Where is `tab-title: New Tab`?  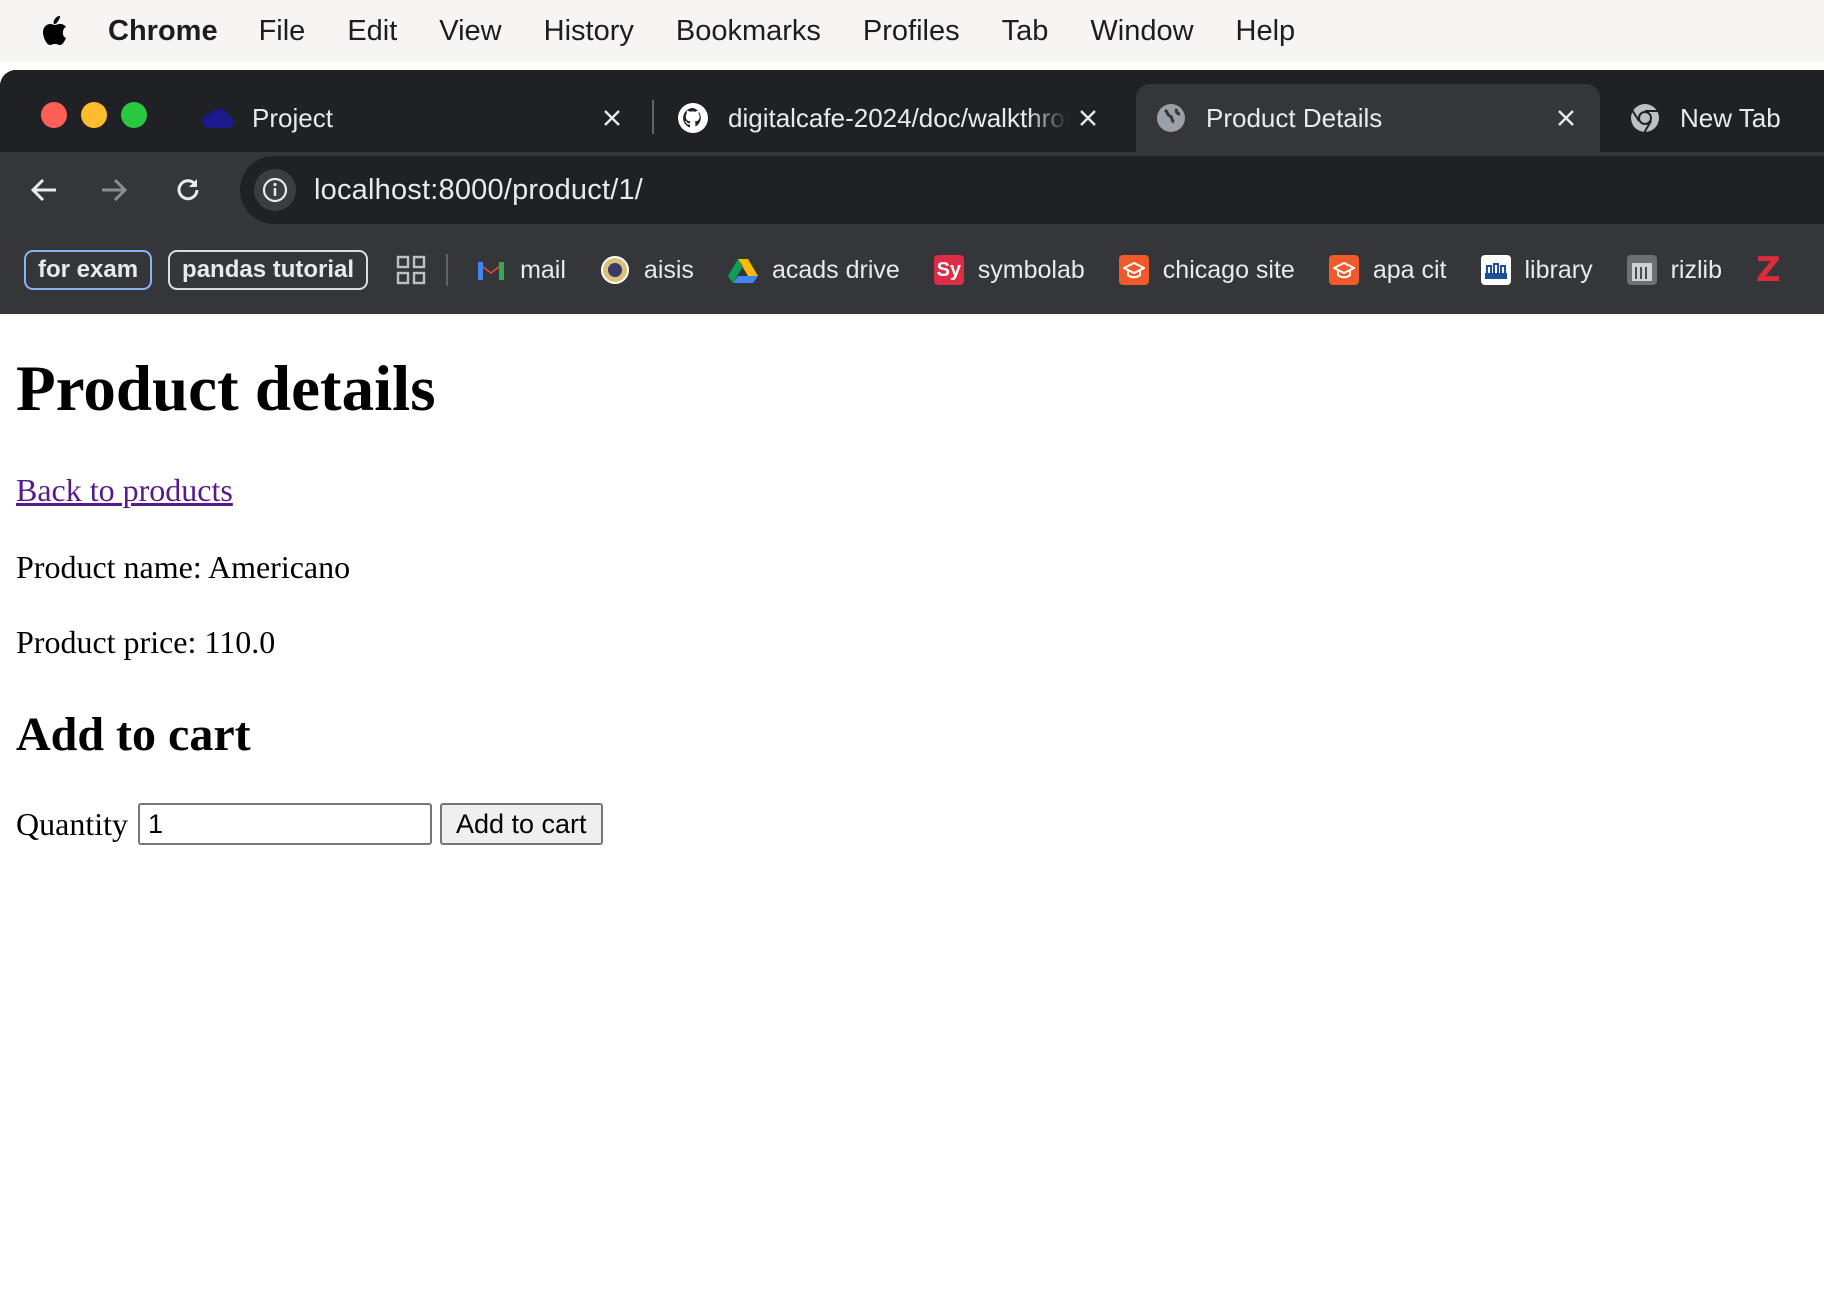 tab-title: New Tab is located at coordinates (1730, 117).